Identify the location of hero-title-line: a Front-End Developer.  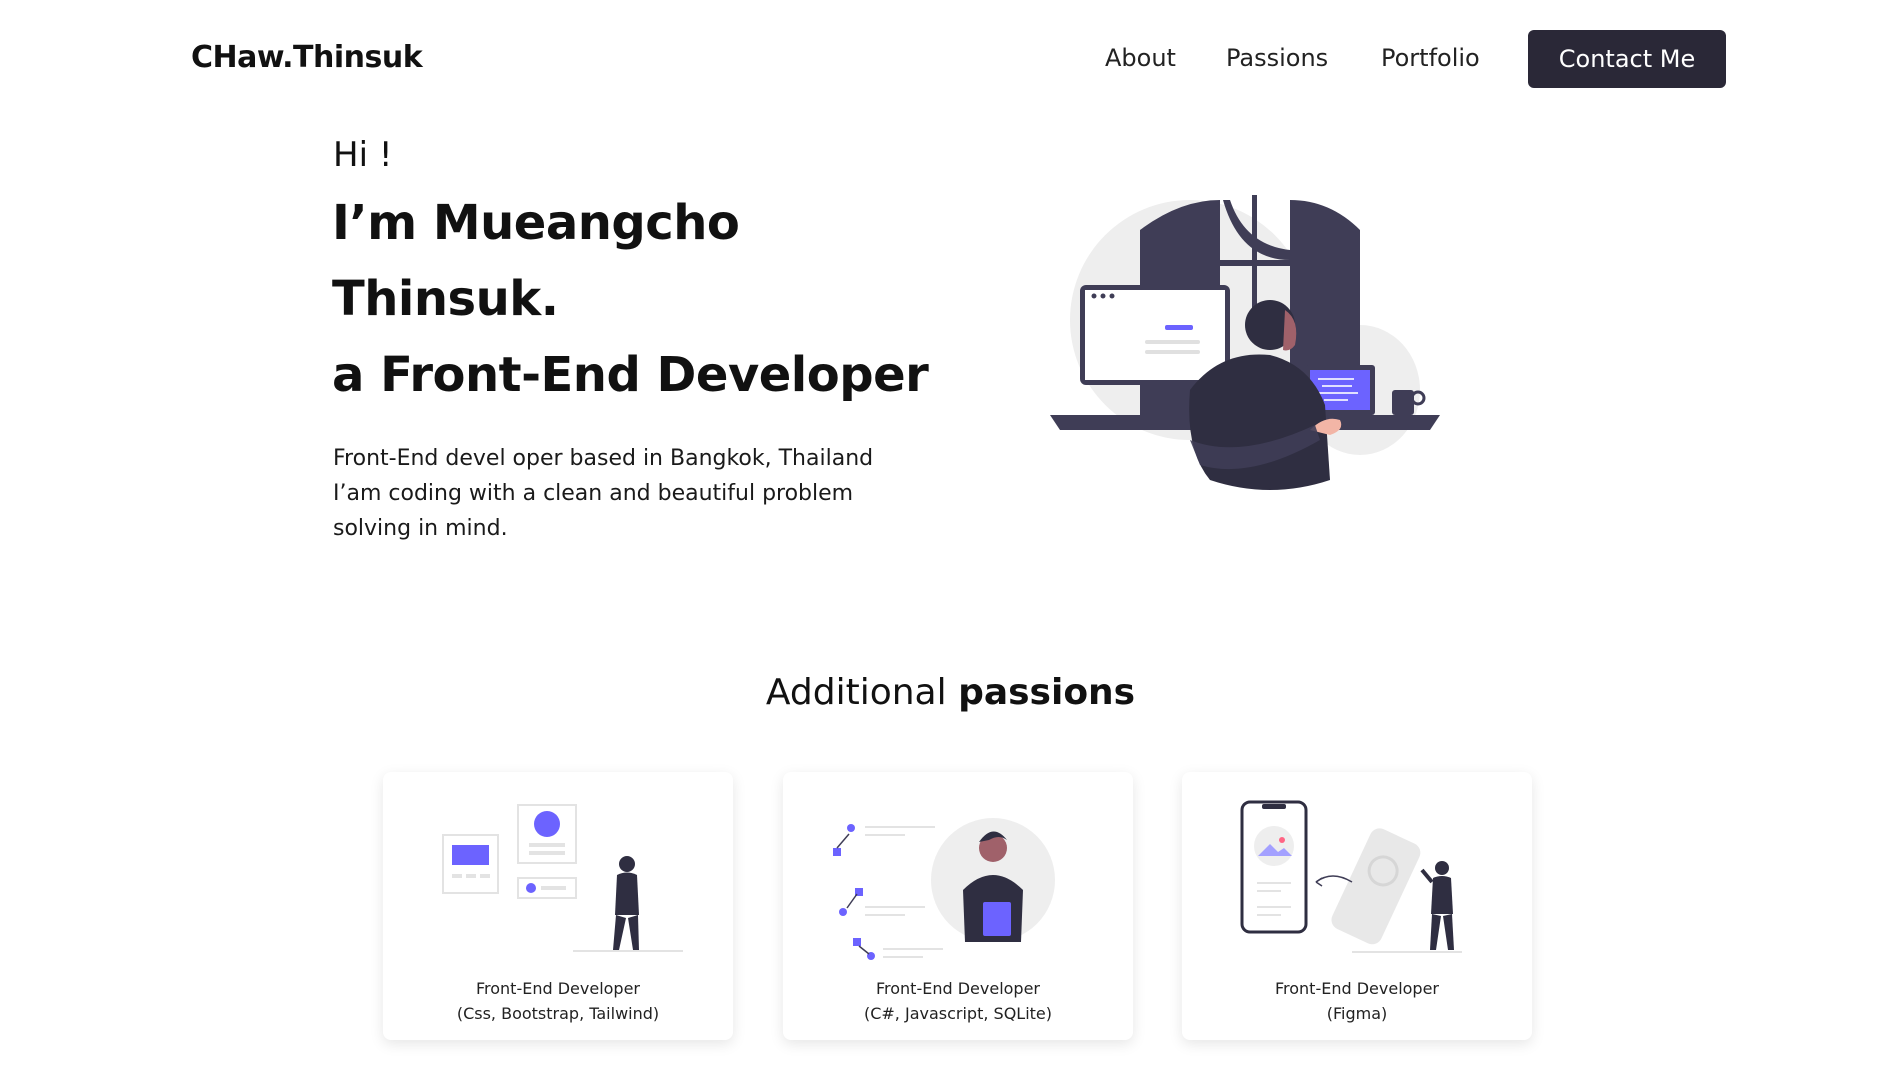
(630, 375).